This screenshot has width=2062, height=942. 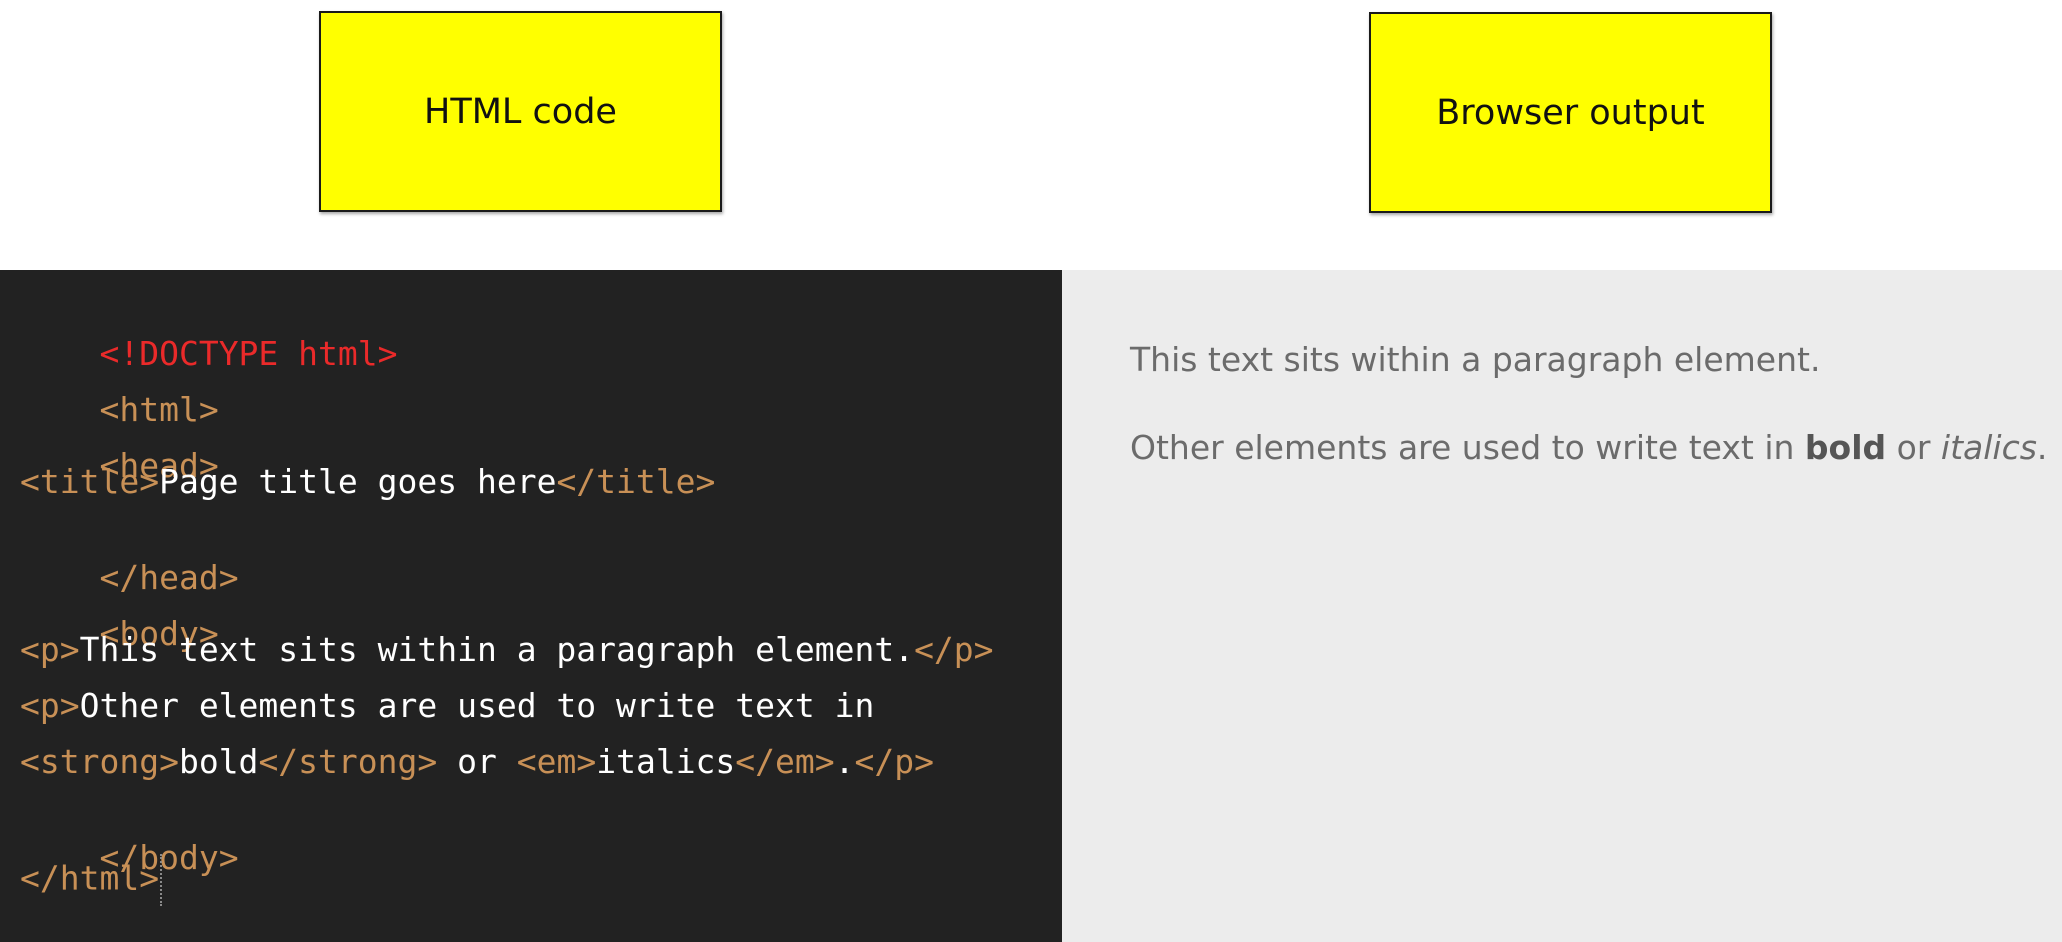 What do you see at coordinates (556, 761) in the screenshot?
I see `em-open-tag: <em>` at bounding box center [556, 761].